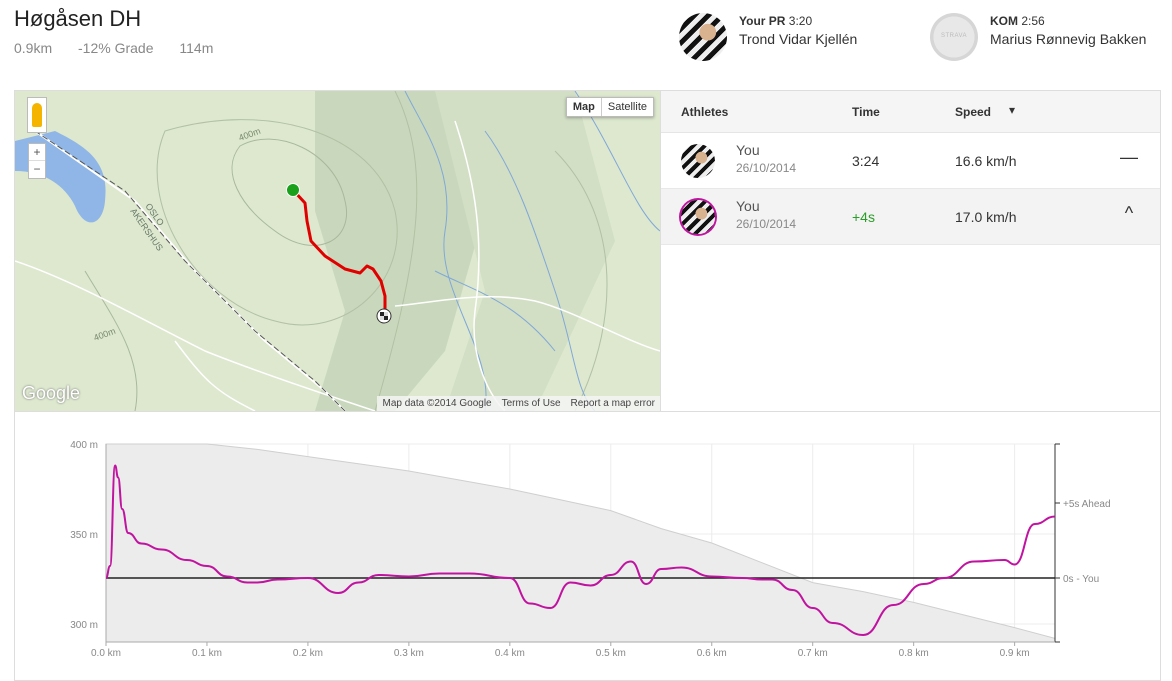 The width and height of the screenshot is (1172, 681). Describe the element at coordinates (973, 112) in the screenshot. I see `header-speed: Speed` at that location.